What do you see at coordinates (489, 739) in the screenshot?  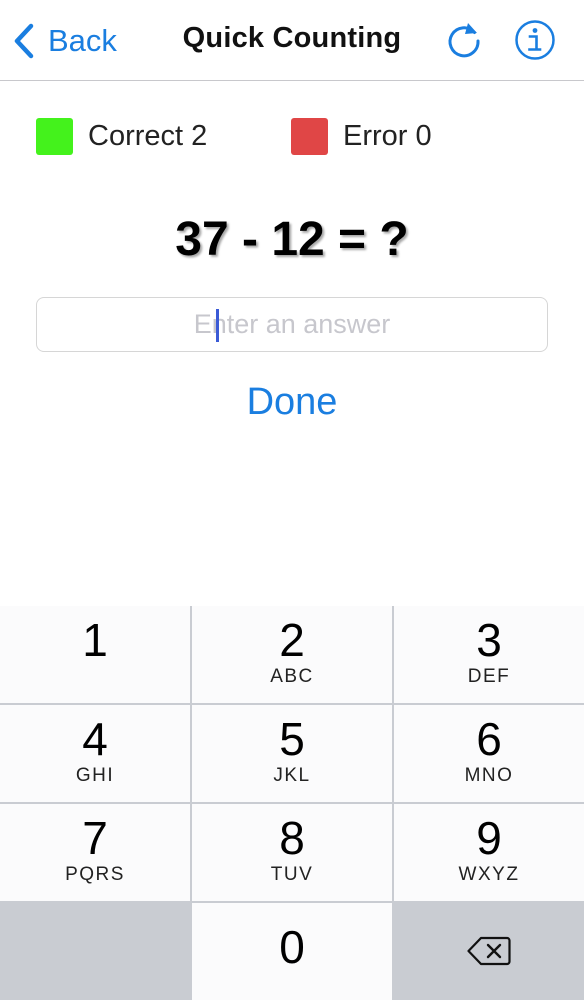 I see `key-digit: 6` at bounding box center [489, 739].